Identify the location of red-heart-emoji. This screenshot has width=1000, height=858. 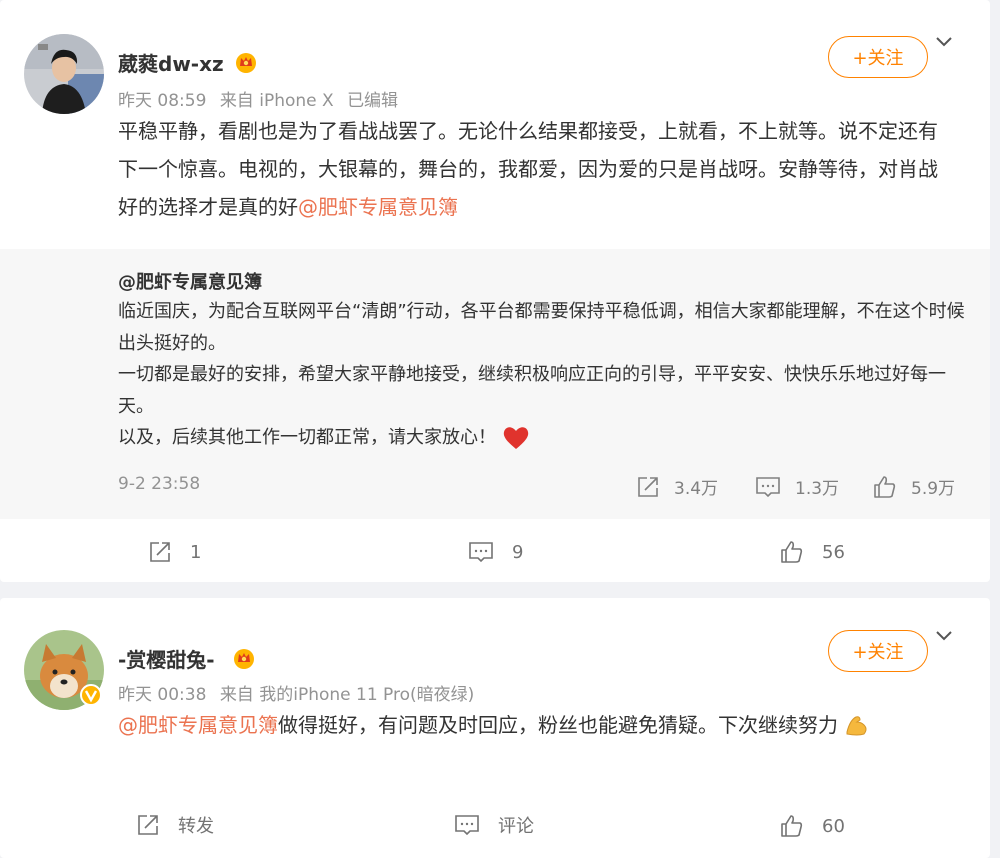
(516, 438).